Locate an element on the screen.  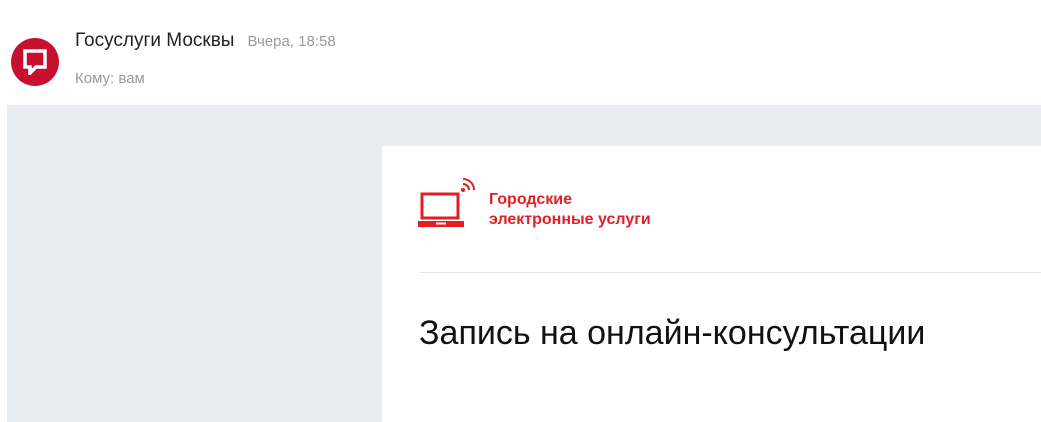
sender-avatar is located at coordinates (35, 62).